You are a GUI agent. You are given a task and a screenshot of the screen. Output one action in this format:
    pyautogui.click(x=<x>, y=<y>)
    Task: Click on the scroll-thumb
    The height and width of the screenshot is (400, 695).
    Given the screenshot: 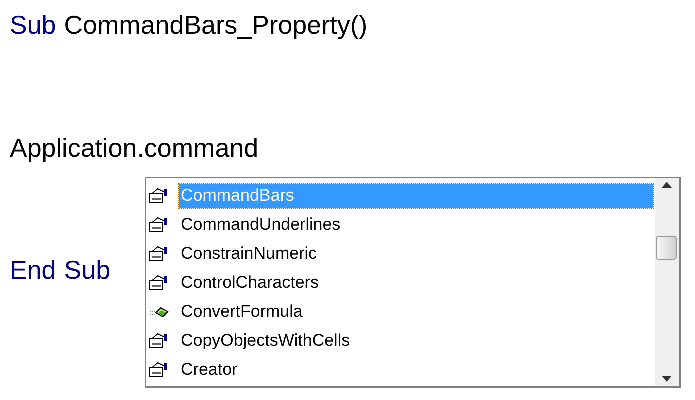 What is the action you would take?
    pyautogui.click(x=666, y=248)
    